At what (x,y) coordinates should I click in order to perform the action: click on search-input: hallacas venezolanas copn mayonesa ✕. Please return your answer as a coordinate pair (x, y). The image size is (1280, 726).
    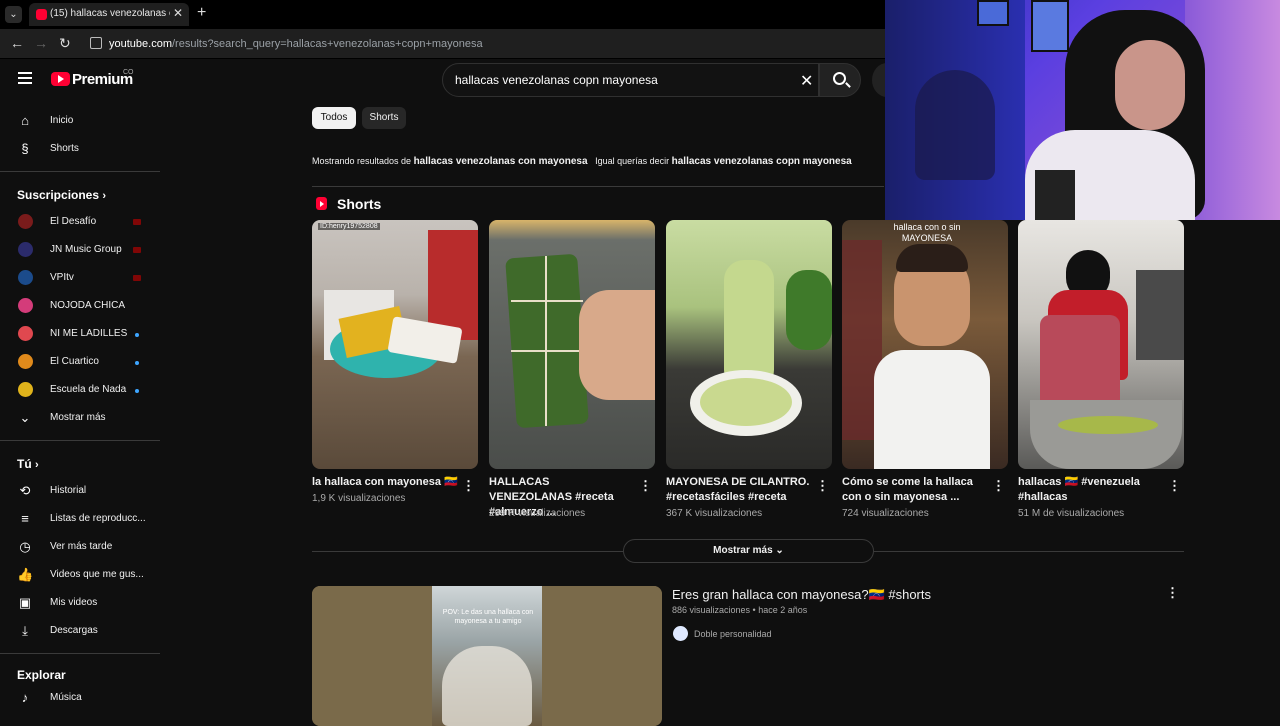
    Looking at the image, I should click on (630, 80).